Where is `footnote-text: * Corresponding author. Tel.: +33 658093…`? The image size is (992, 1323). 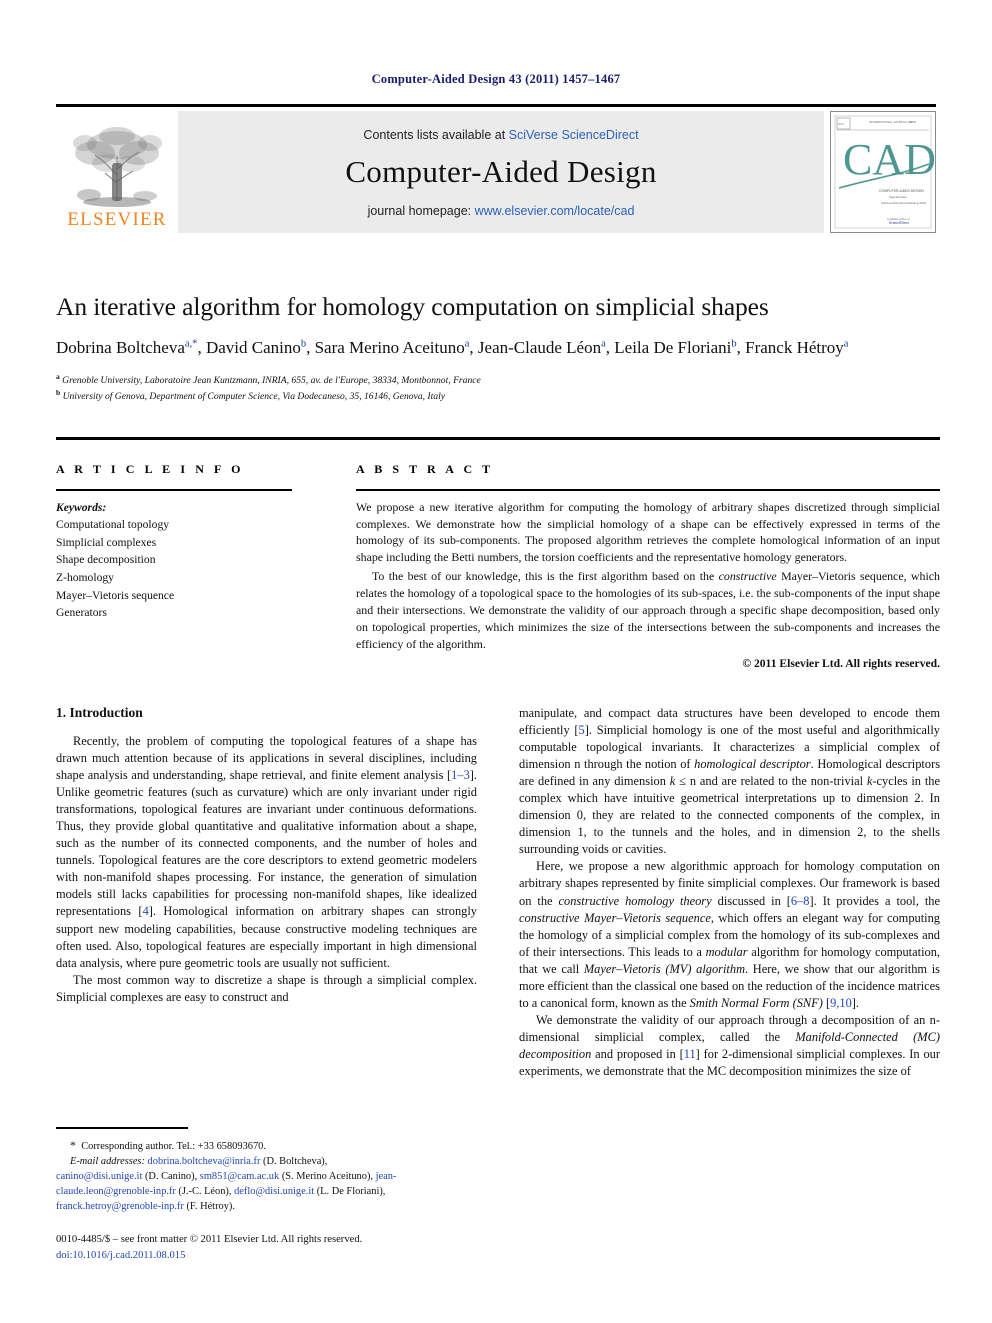 footnote-text: * Corresponding author. Tel.: +33 658093… is located at coordinates (266, 1176).